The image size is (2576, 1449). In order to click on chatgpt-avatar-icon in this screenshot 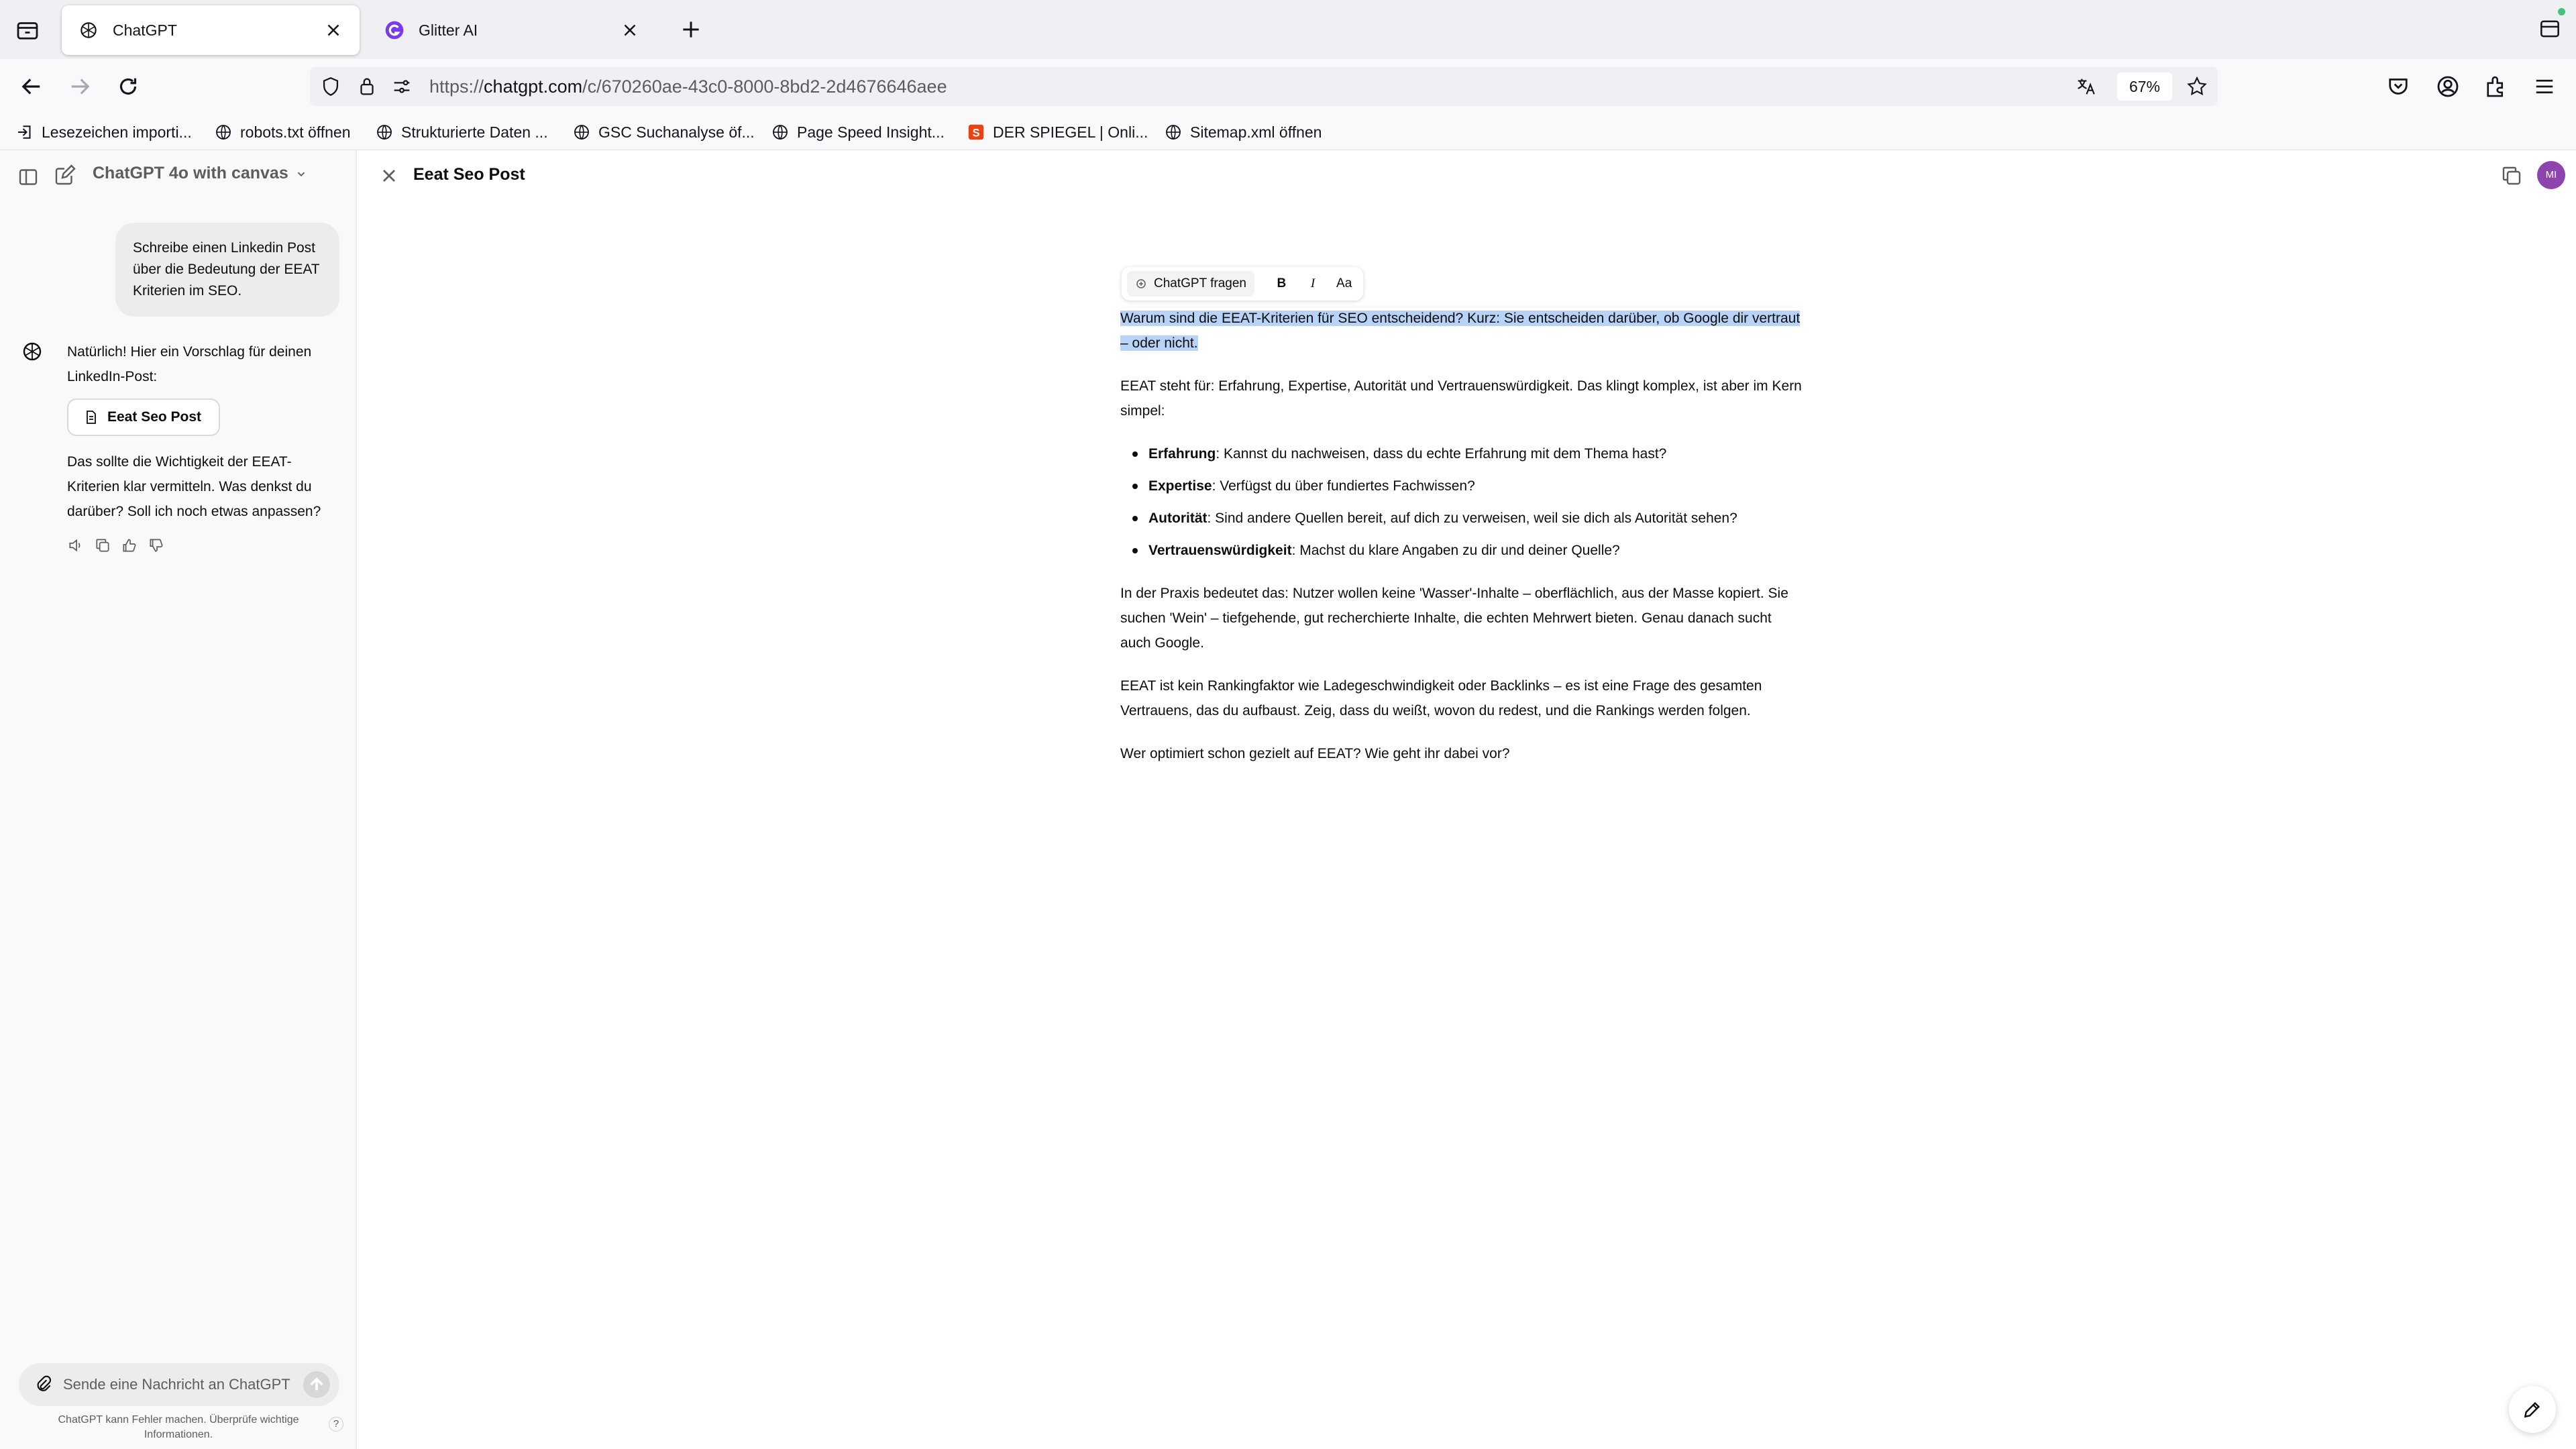, I will do `click(32, 351)`.